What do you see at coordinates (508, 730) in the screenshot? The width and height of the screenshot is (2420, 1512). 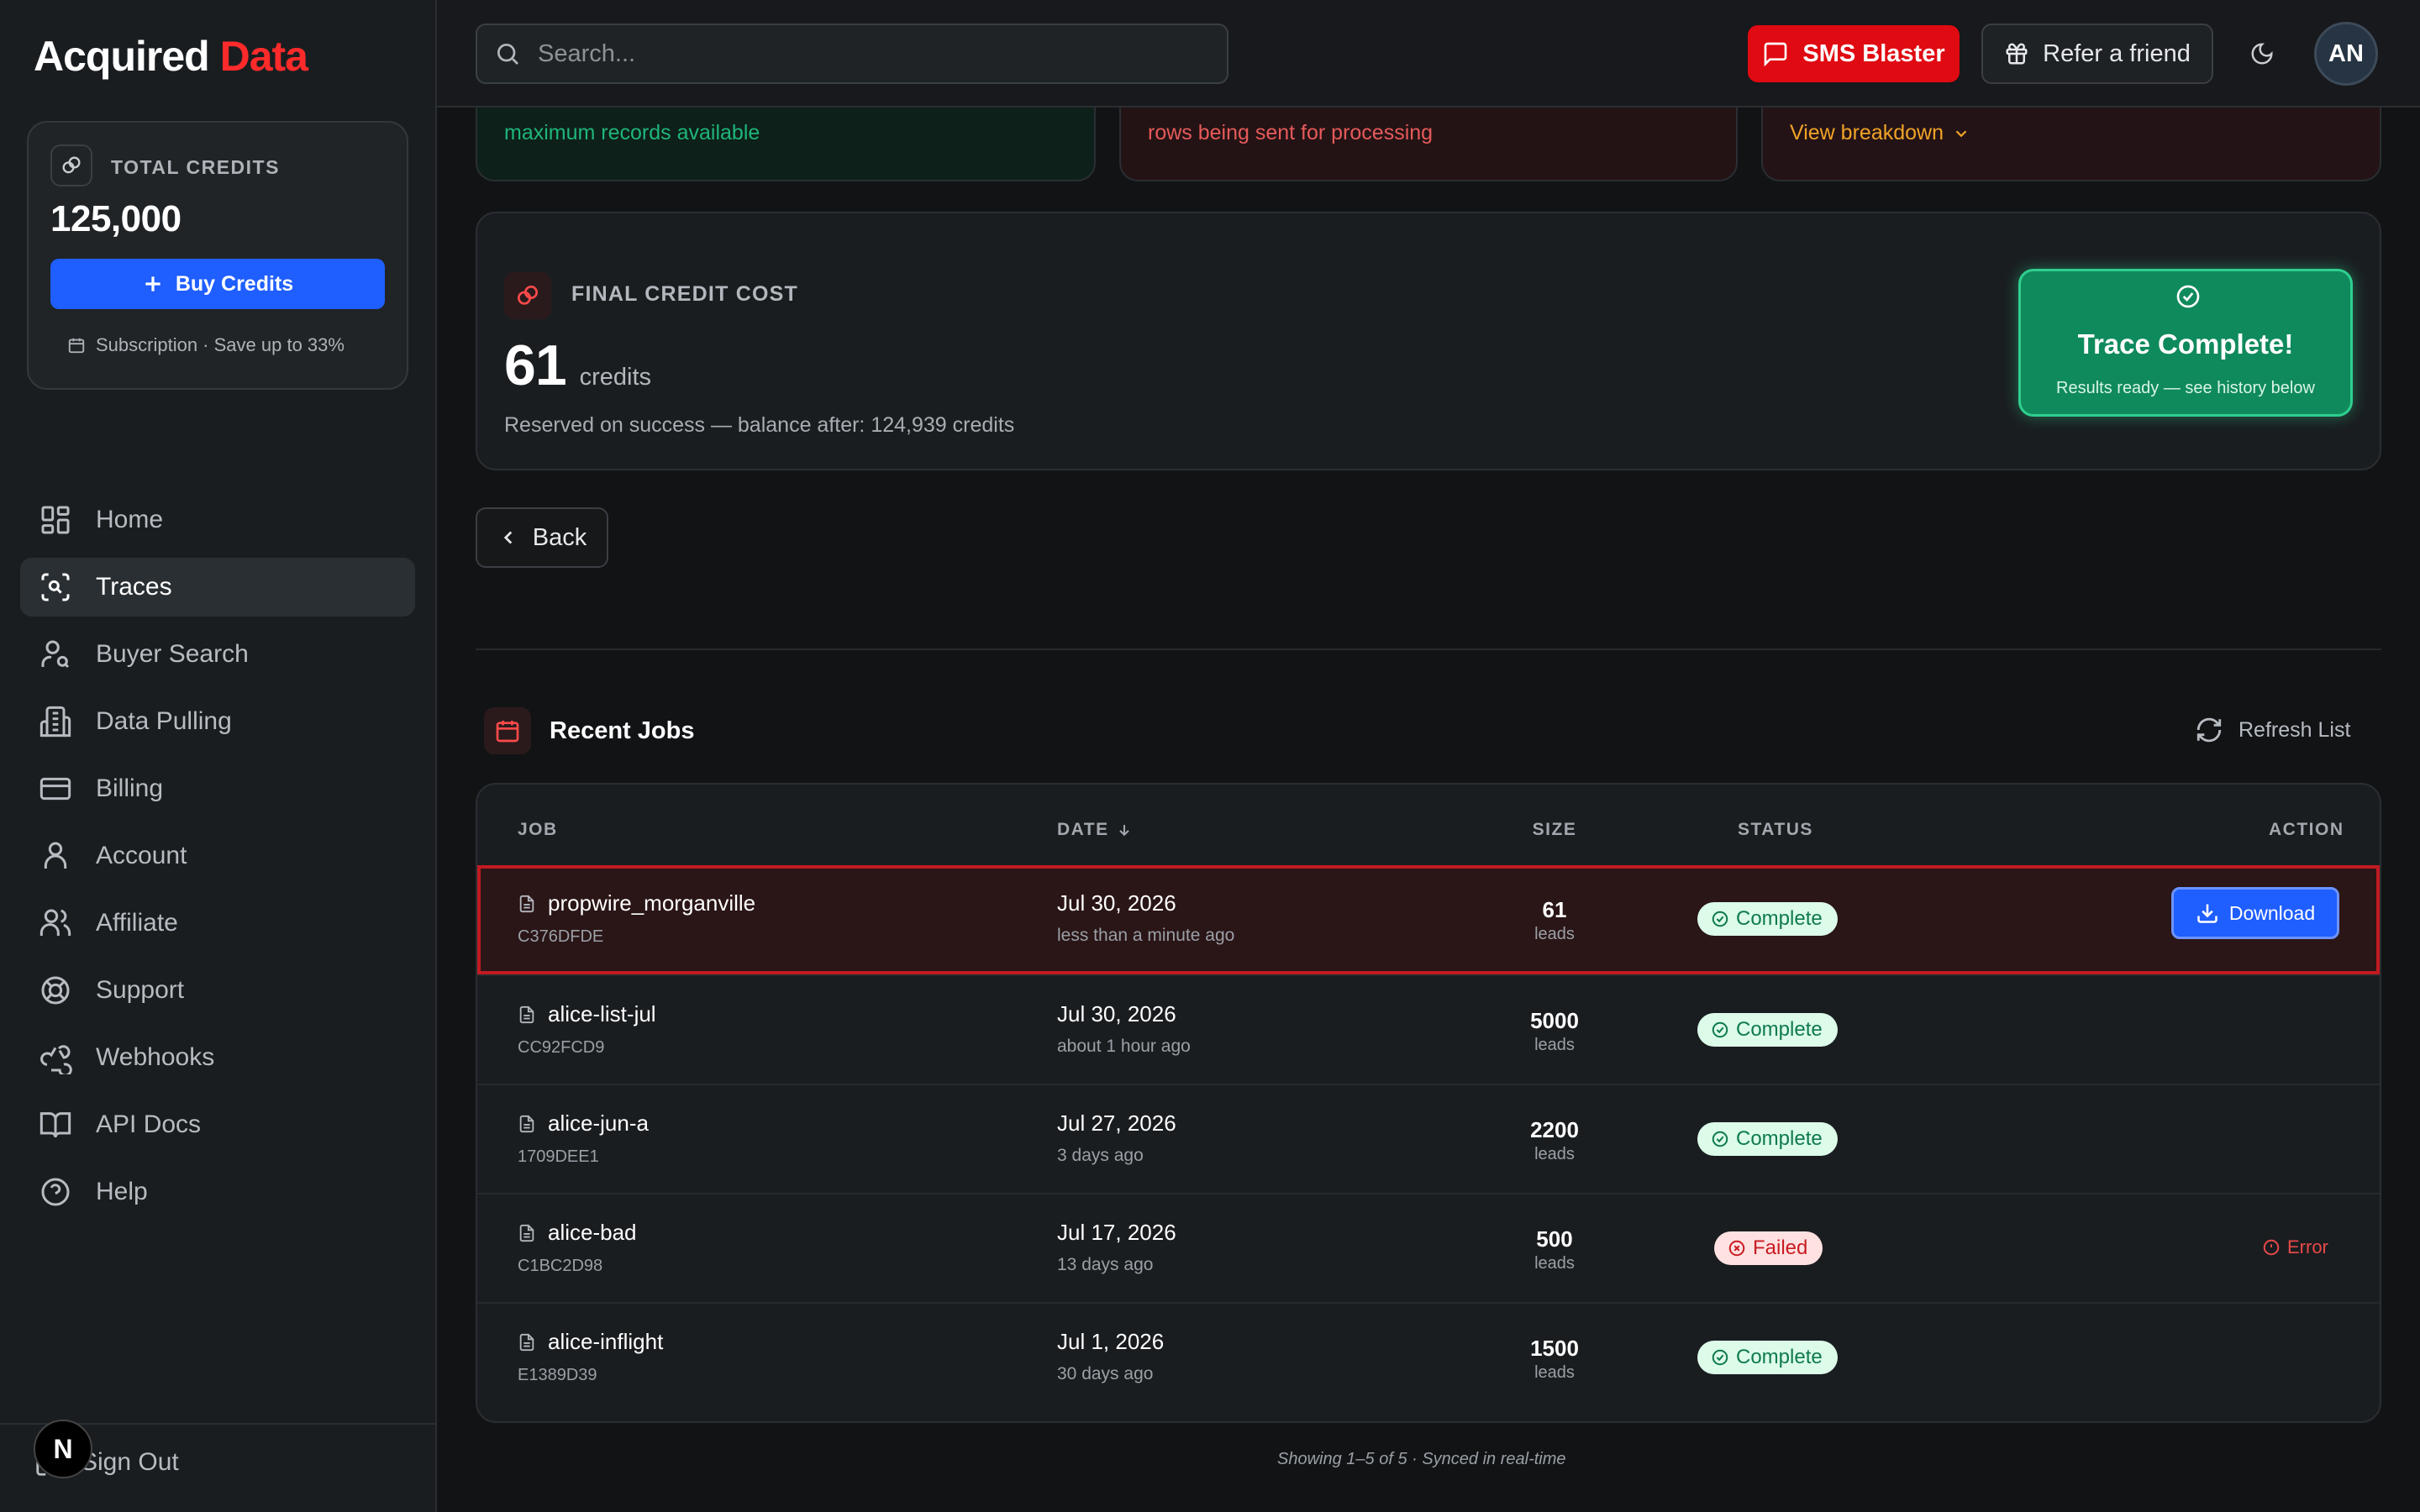 I see `calendar-icon` at bounding box center [508, 730].